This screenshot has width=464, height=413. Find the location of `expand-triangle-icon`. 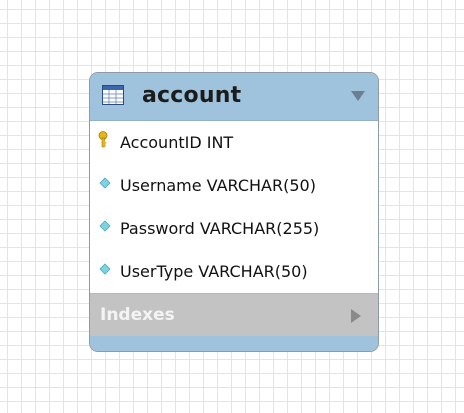

expand-triangle-icon is located at coordinates (356, 316).